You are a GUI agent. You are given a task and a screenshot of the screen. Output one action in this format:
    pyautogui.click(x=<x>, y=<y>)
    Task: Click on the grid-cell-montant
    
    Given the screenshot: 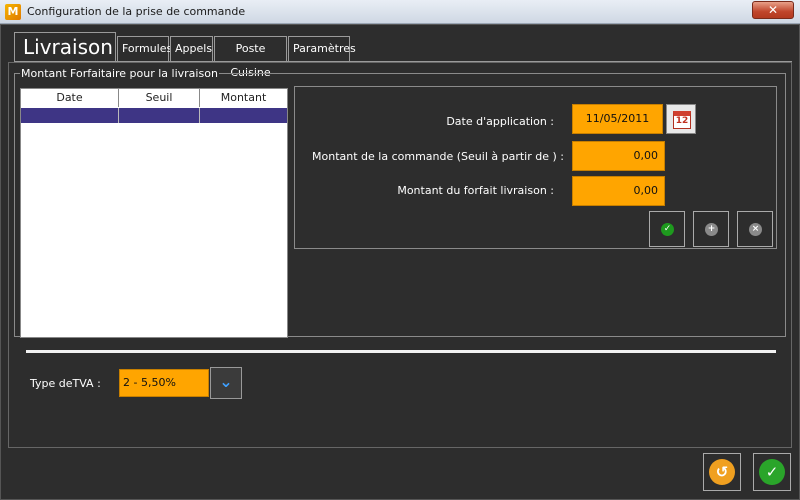 What is the action you would take?
    pyautogui.click(x=243, y=115)
    